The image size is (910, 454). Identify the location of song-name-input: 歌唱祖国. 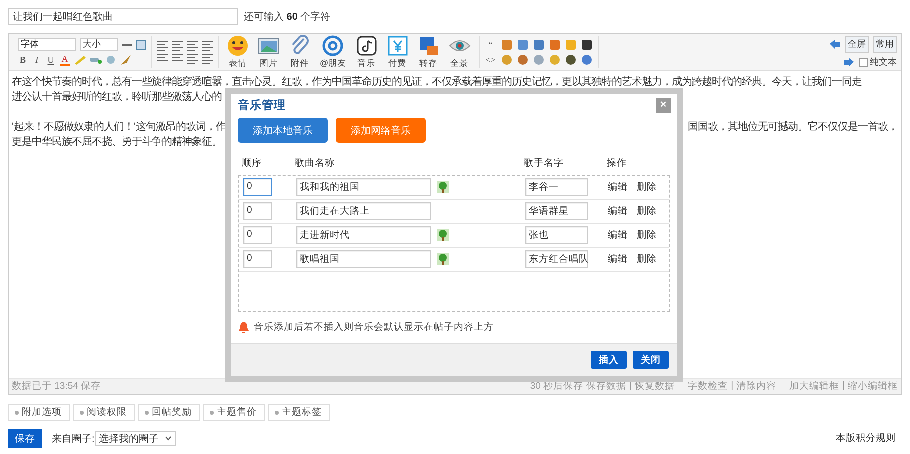
(363, 259).